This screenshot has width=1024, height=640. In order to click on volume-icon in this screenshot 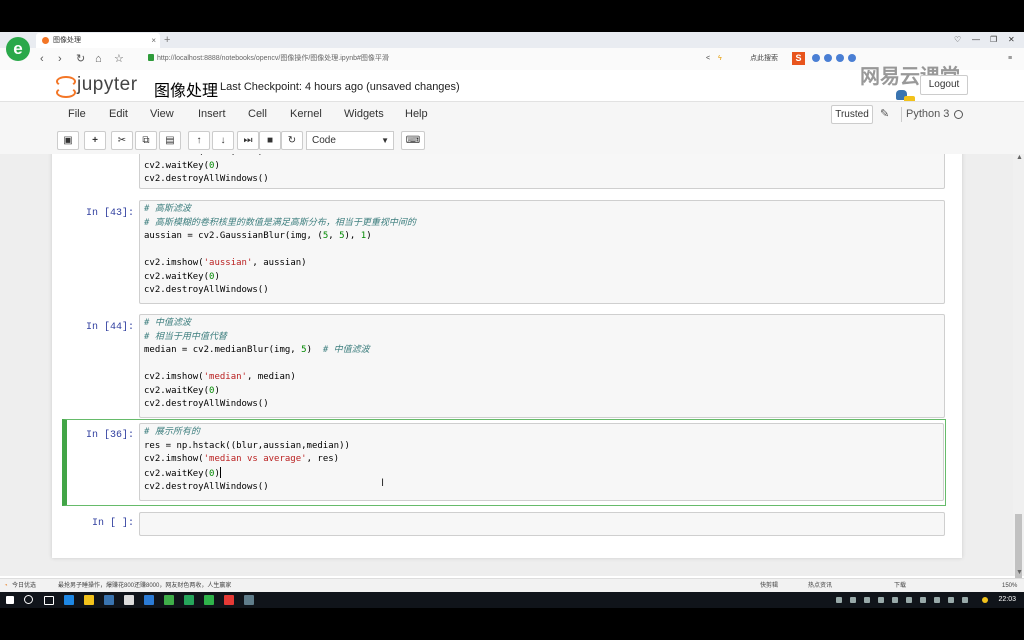, I will do `click(937, 600)`.